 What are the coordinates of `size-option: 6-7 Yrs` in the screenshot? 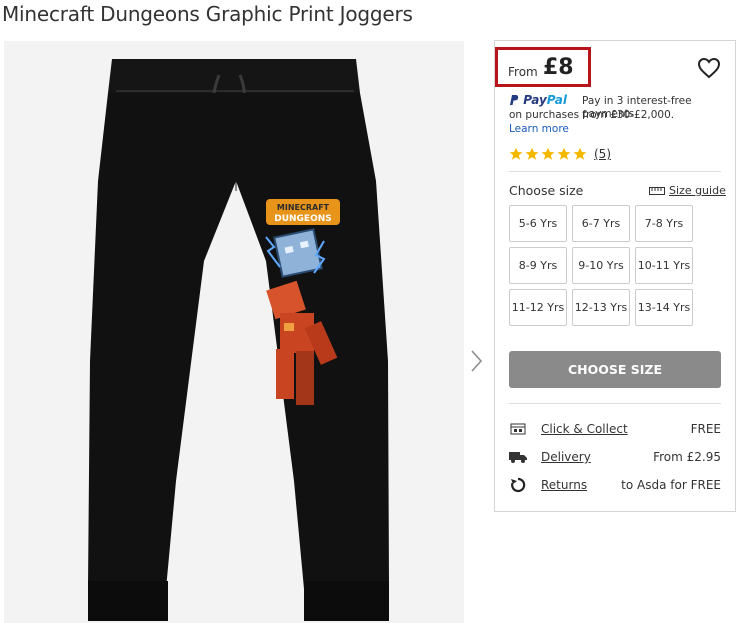 It's located at (601, 223).